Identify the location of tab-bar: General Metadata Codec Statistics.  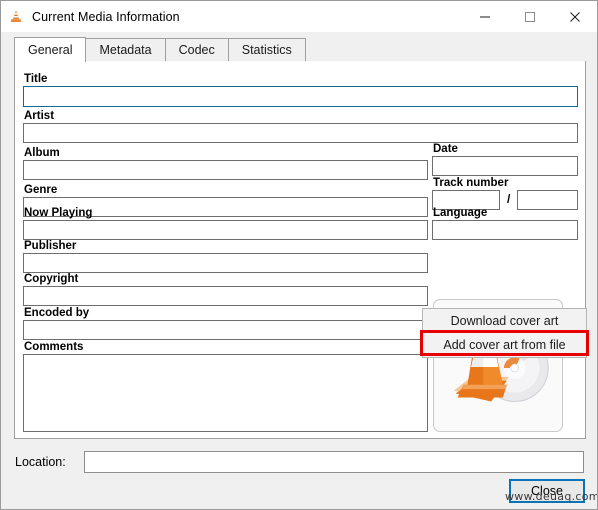
(299, 49).